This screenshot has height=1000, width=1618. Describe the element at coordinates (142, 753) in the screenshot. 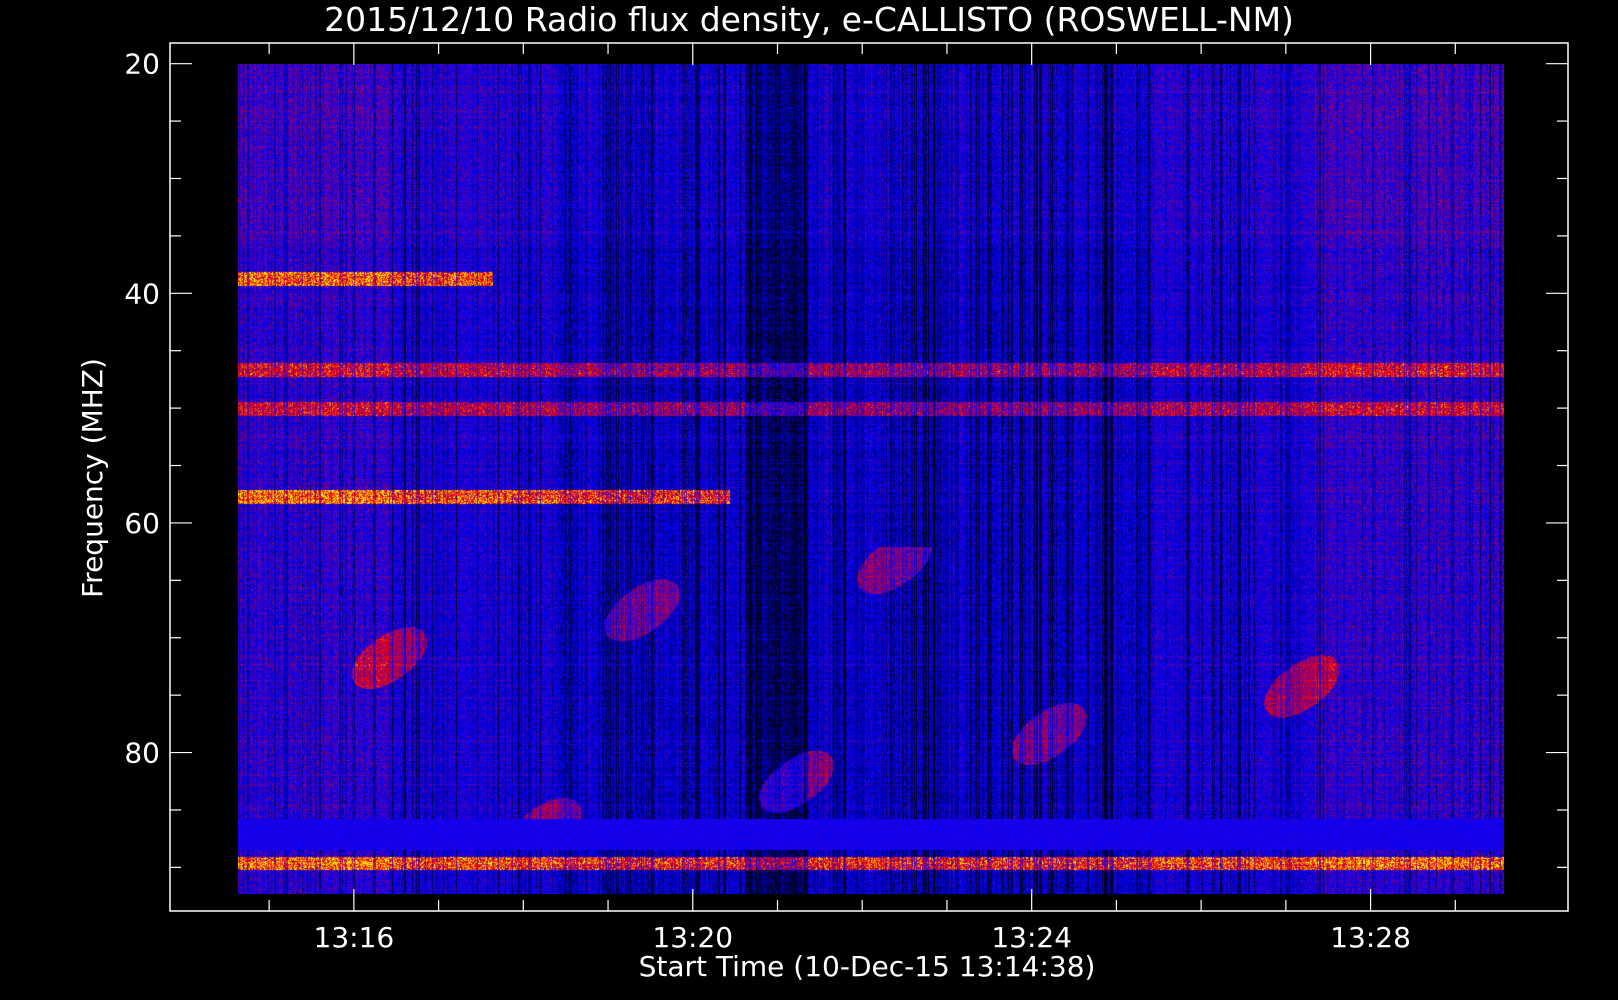

I see `y-tick-label: 80` at that location.